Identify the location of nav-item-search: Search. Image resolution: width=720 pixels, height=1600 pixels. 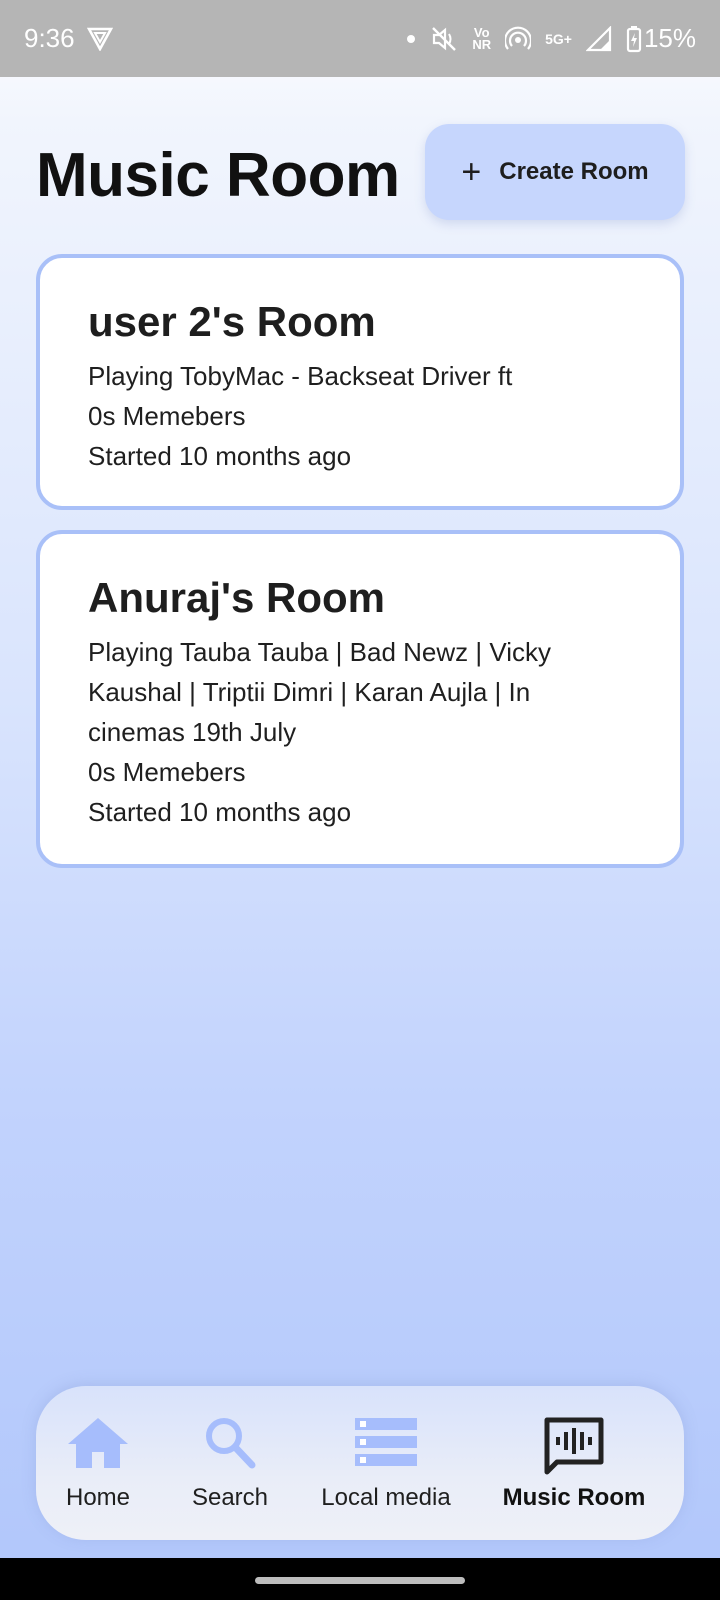
(230, 1463).